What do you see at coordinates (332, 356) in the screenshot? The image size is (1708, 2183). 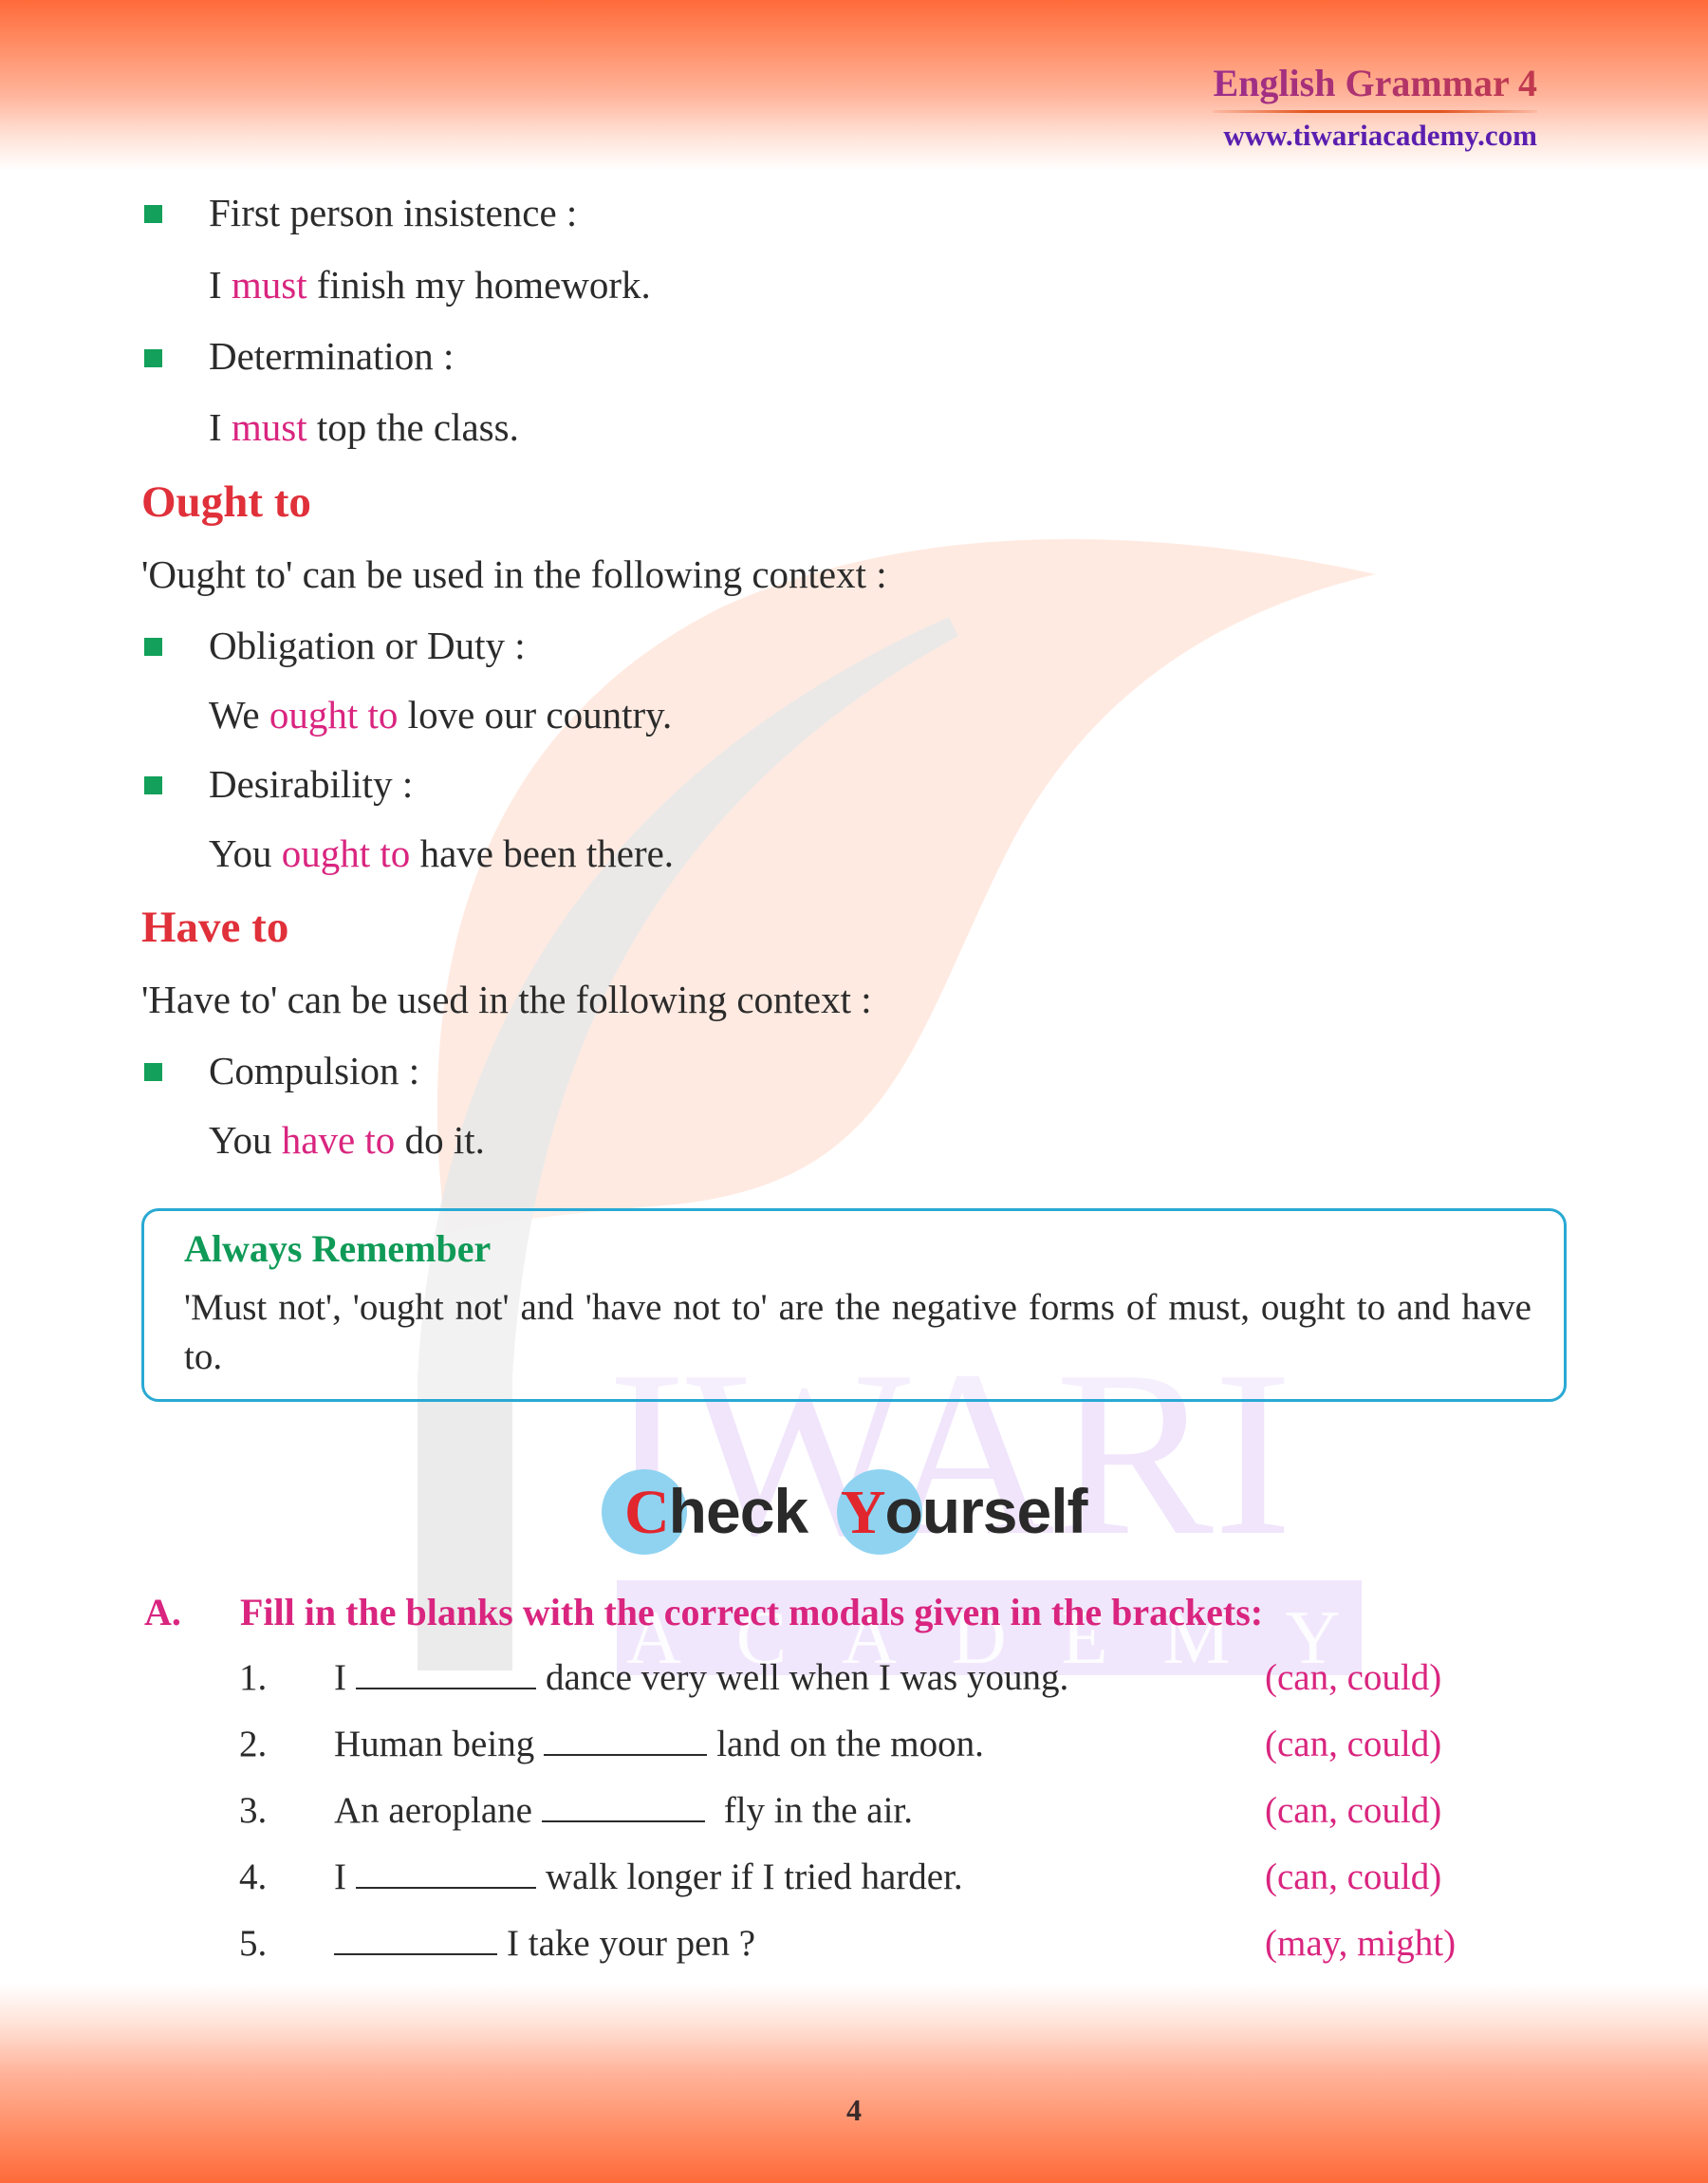 I see `context-label: Determination :` at bounding box center [332, 356].